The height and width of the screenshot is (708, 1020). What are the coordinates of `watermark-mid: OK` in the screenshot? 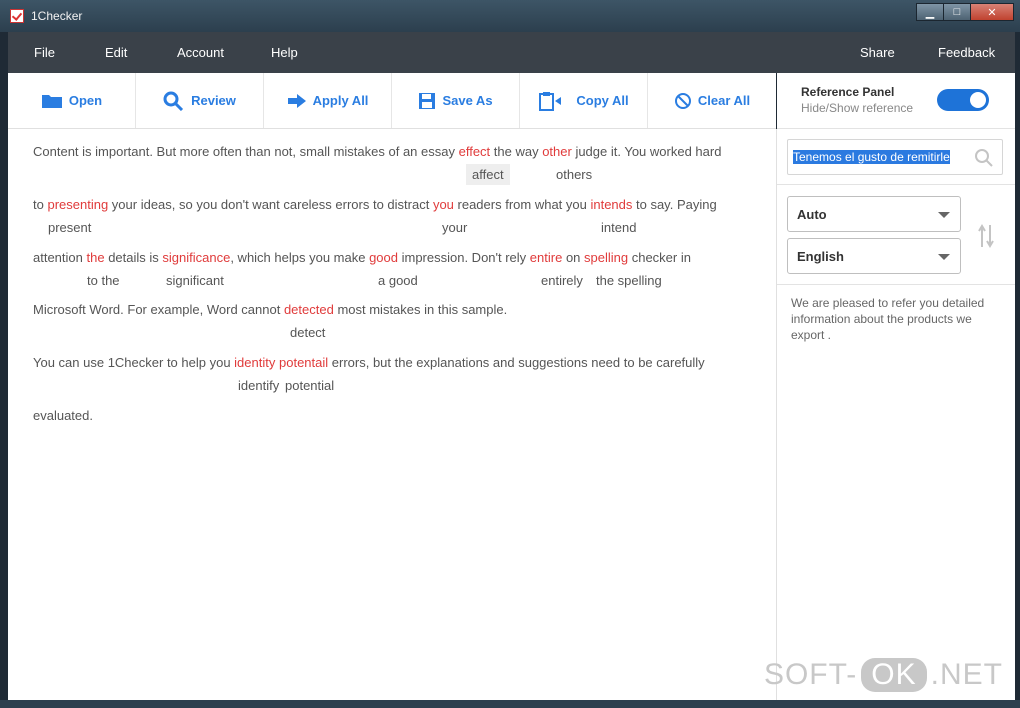 It's located at (894, 675).